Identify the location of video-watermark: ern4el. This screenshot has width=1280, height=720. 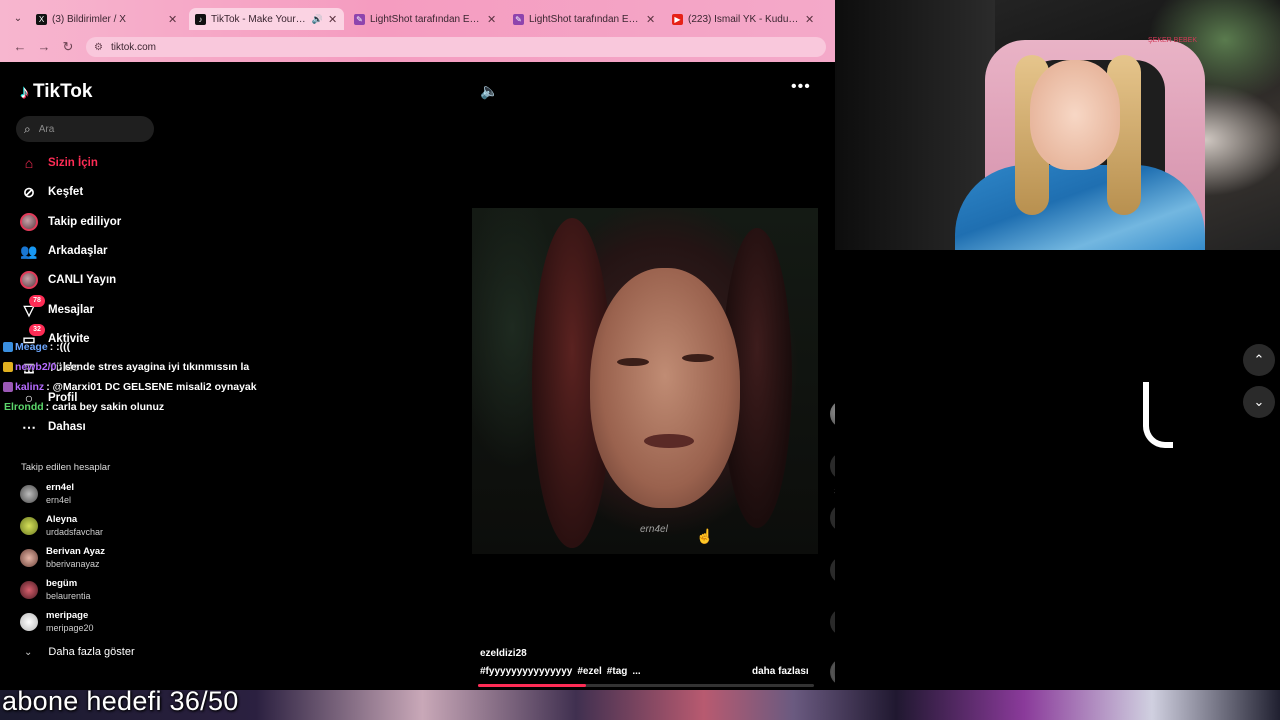
(654, 529).